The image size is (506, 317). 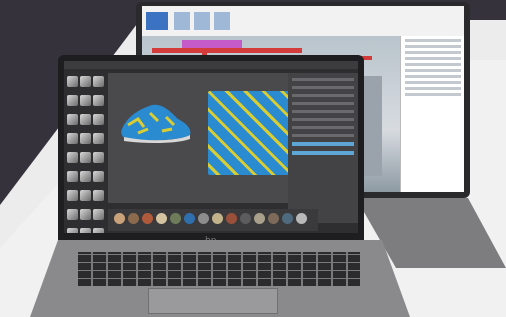 I want to click on sneaker-model, so click(x=156, y=124).